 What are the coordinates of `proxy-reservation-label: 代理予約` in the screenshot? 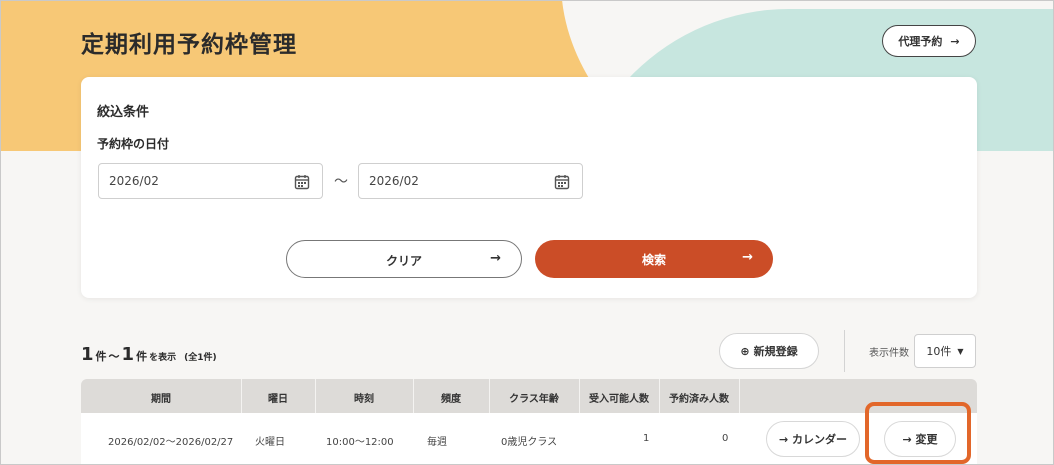 It's located at (920, 41).